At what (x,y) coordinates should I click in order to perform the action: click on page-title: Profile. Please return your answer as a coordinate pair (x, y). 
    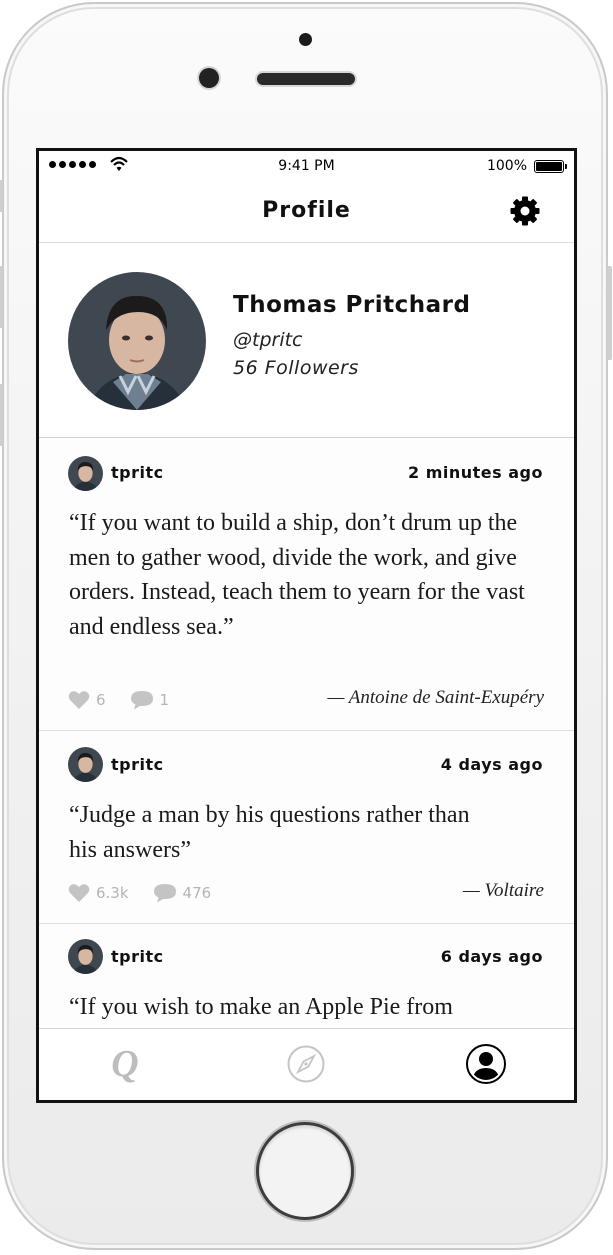
    Looking at the image, I should click on (306, 210).